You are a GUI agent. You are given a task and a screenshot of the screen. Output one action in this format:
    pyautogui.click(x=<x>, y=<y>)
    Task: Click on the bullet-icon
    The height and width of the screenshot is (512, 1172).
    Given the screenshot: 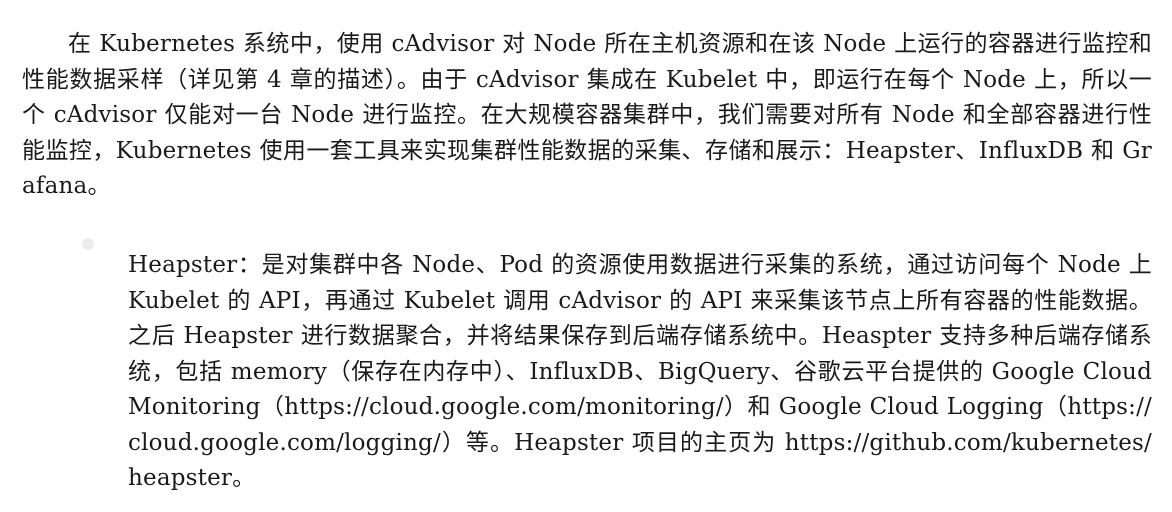 What is the action you would take?
    pyautogui.click(x=88, y=244)
    